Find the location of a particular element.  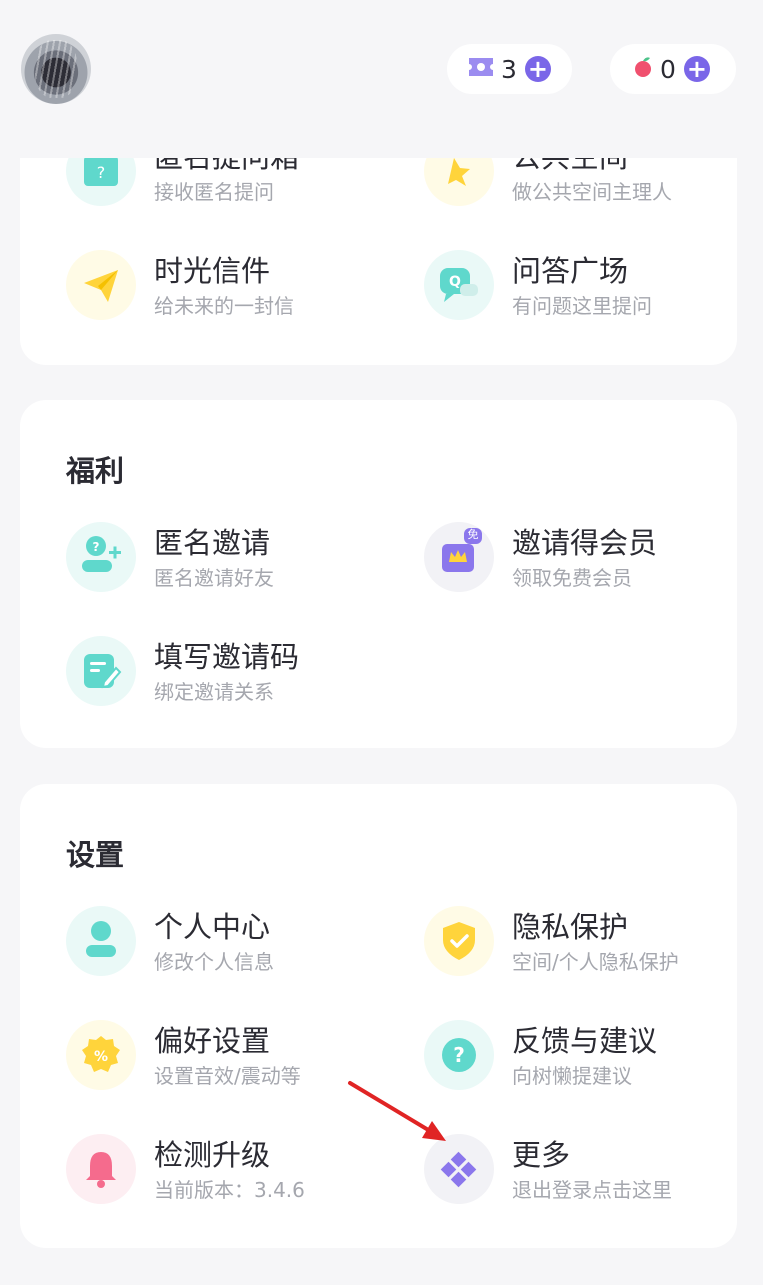

time-letter-item: 时光信件 给未来的一封信 is located at coordinates (231, 290).